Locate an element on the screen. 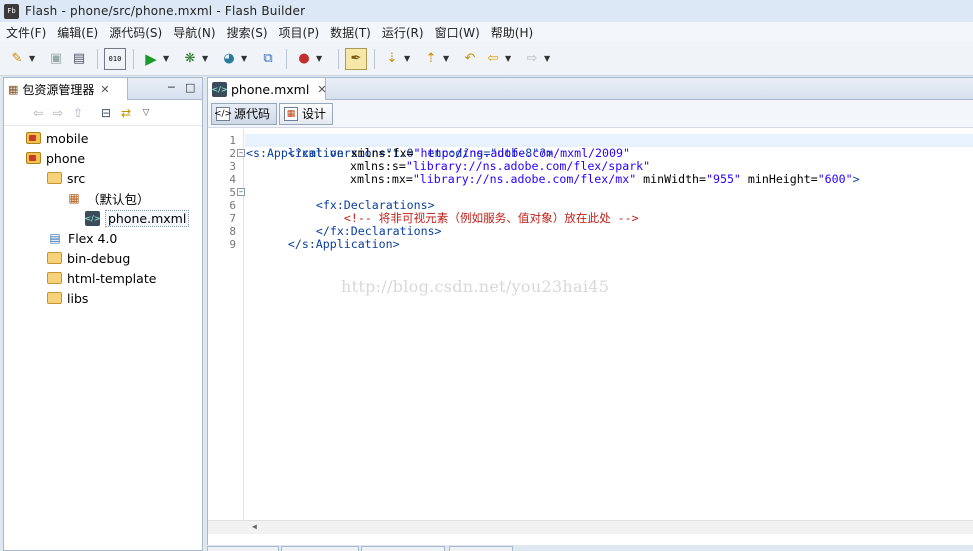 The image size is (973, 551). forward-dropdown-icon: ▼ is located at coordinates (549, 58).